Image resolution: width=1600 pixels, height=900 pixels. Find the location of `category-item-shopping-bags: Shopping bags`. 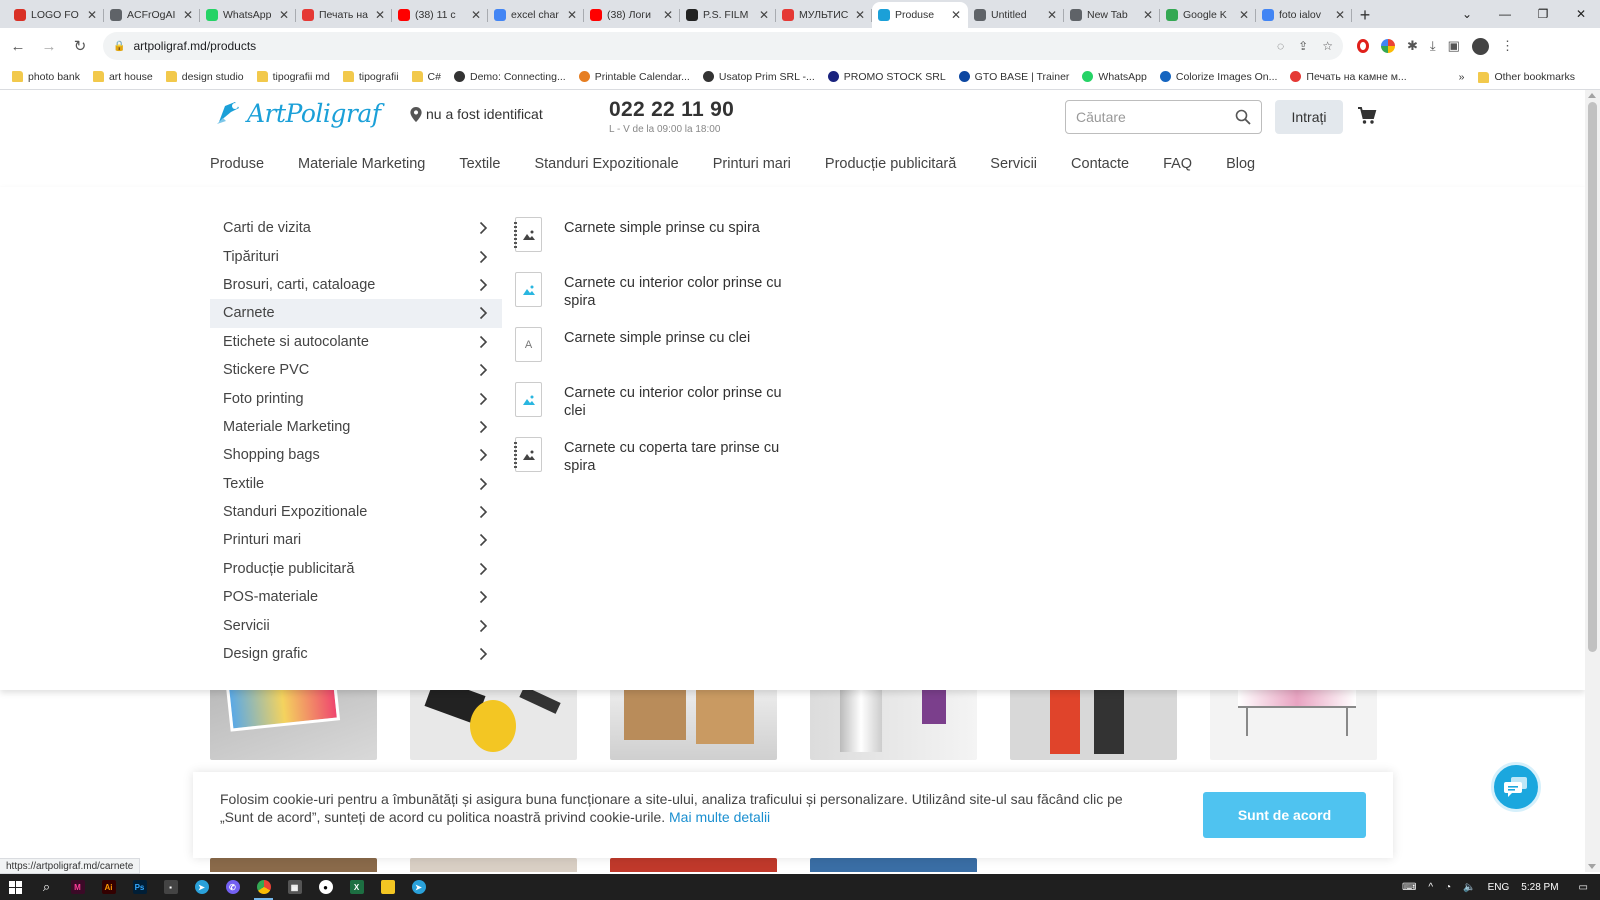

category-item-shopping-bags: Shopping bags is located at coordinates (356, 455).